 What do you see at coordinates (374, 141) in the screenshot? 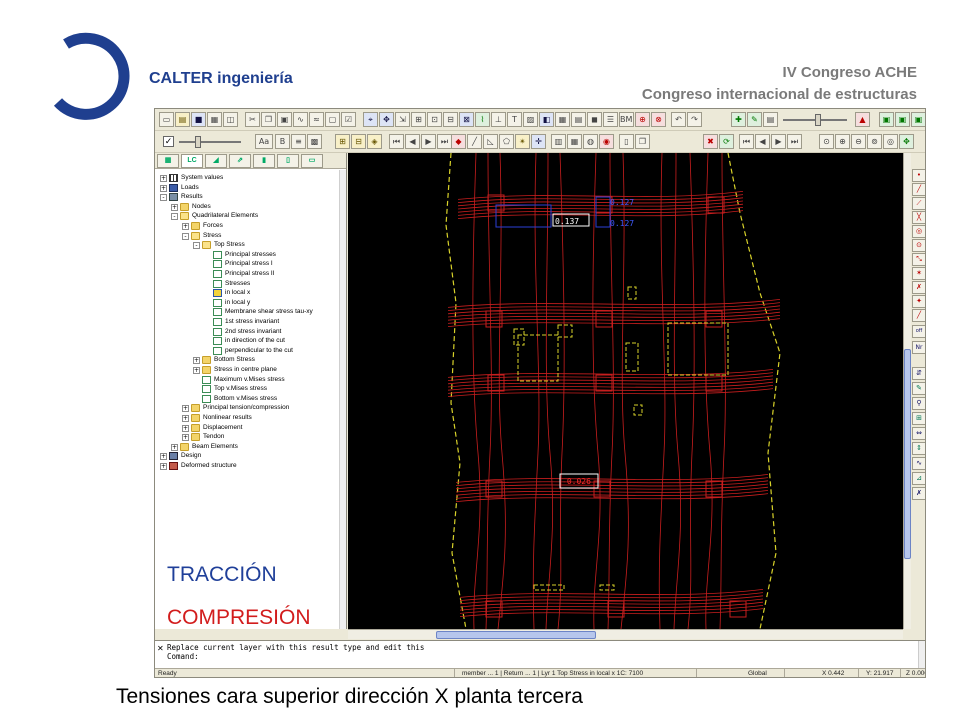
I see `view-iso-icon: ◈` at bounding box center [374, 141].